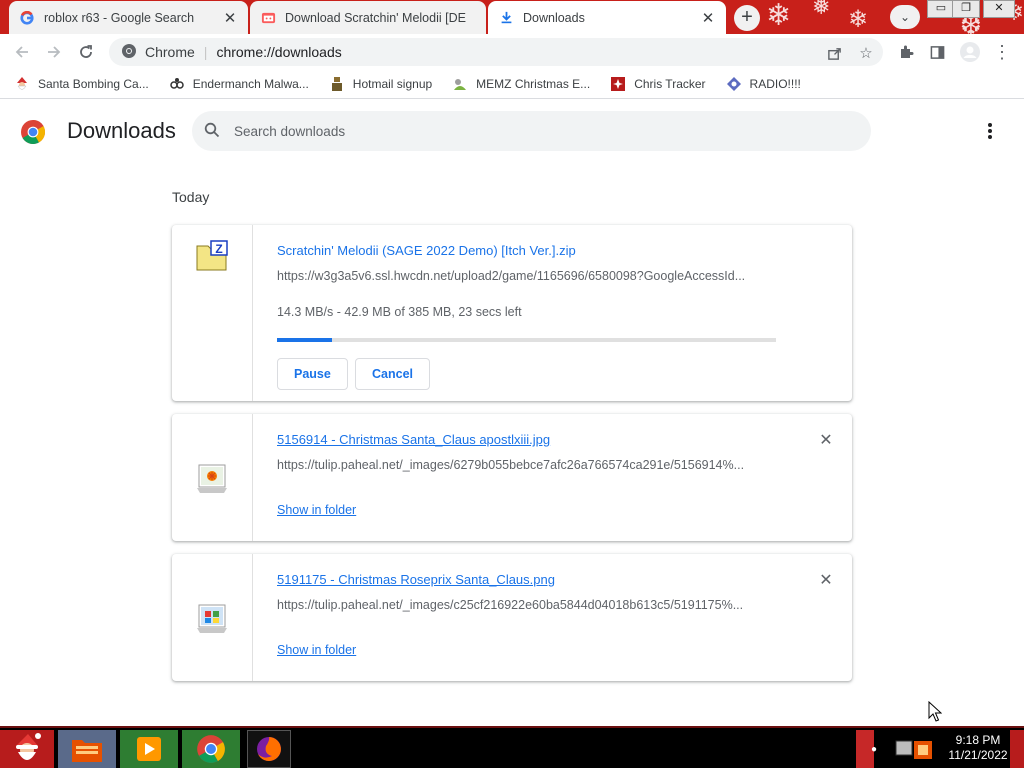 This screenshot has height=768, width=1024. What do you see at coordinates (970, 52) in the screenshot?
I see `profile-avatar-icon` at bounding box center [970, 52].